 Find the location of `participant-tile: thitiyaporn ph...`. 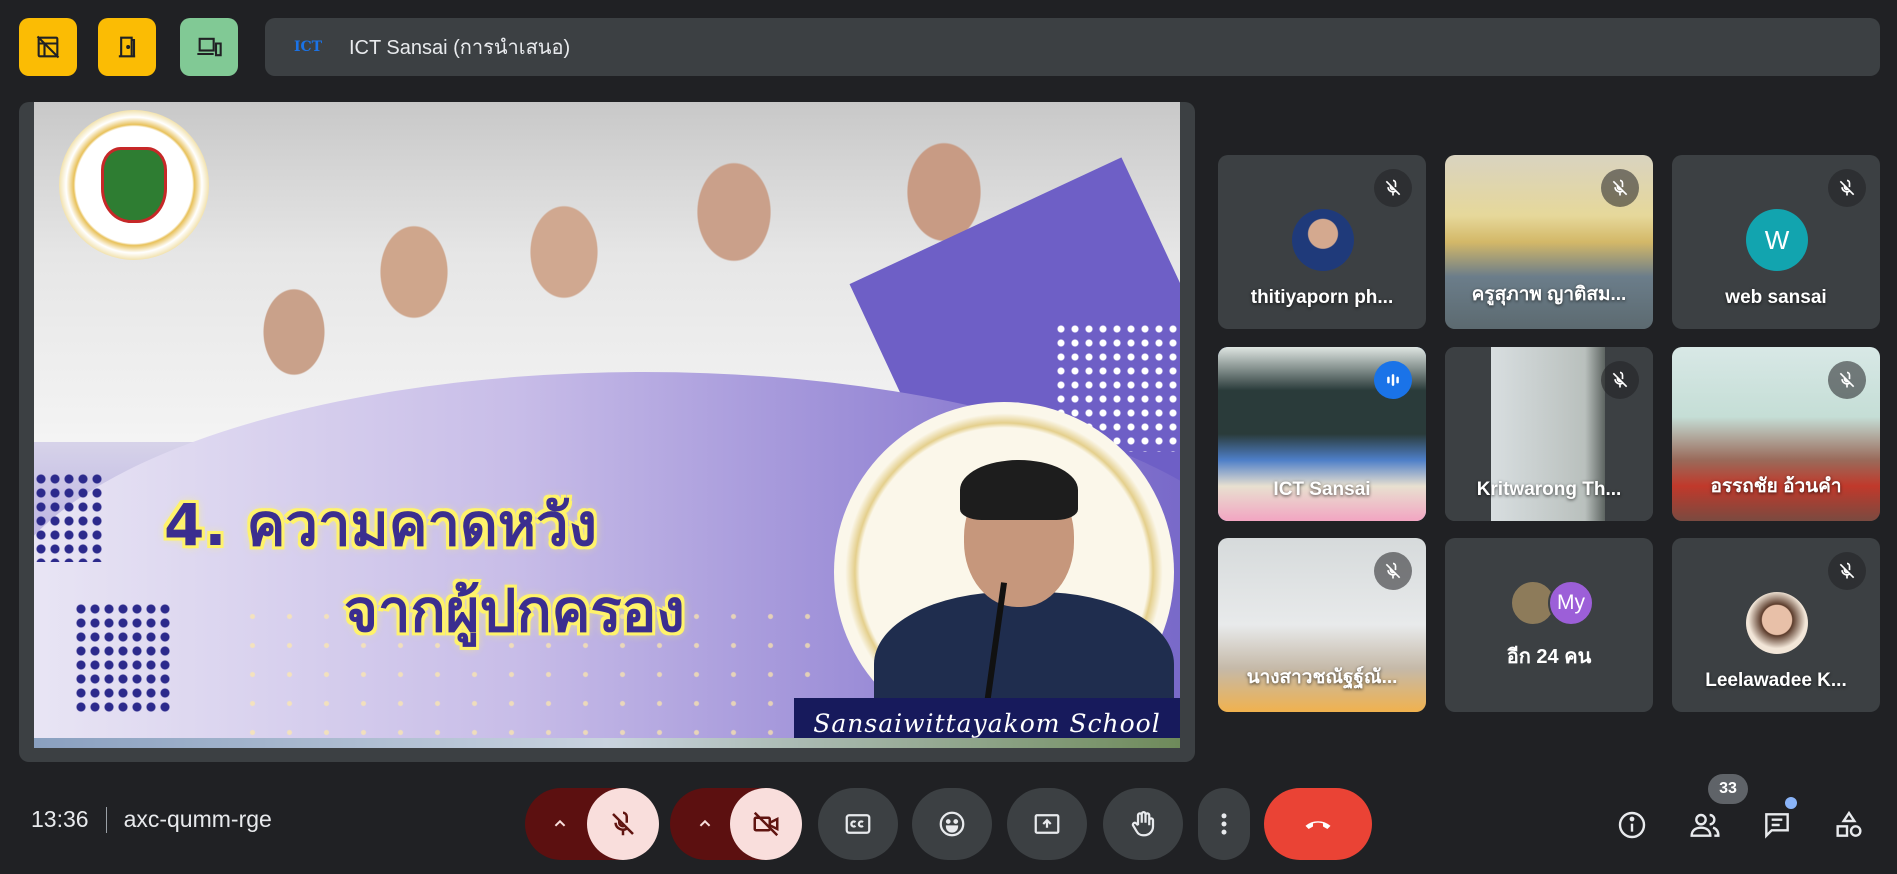

participant-tile: thitiyaporn ph... is located at coordinates (1322, 242).